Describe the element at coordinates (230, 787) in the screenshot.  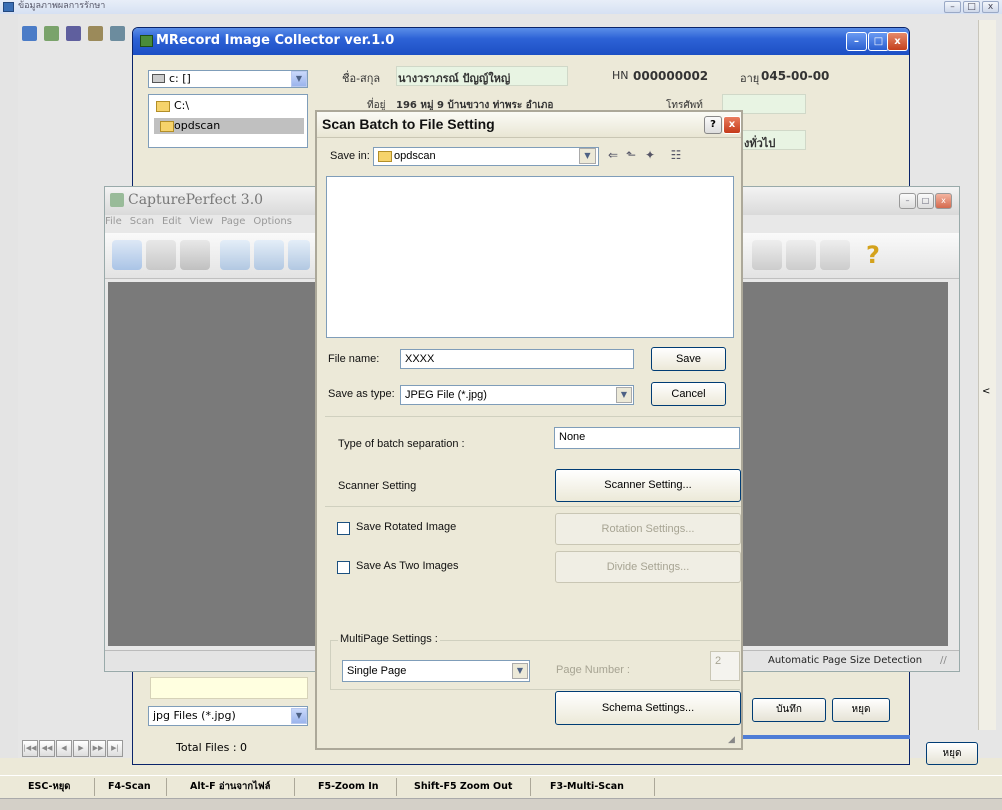
I see `fkey-alt-f: Alt-F อ่านจากไฟล์` at that location.